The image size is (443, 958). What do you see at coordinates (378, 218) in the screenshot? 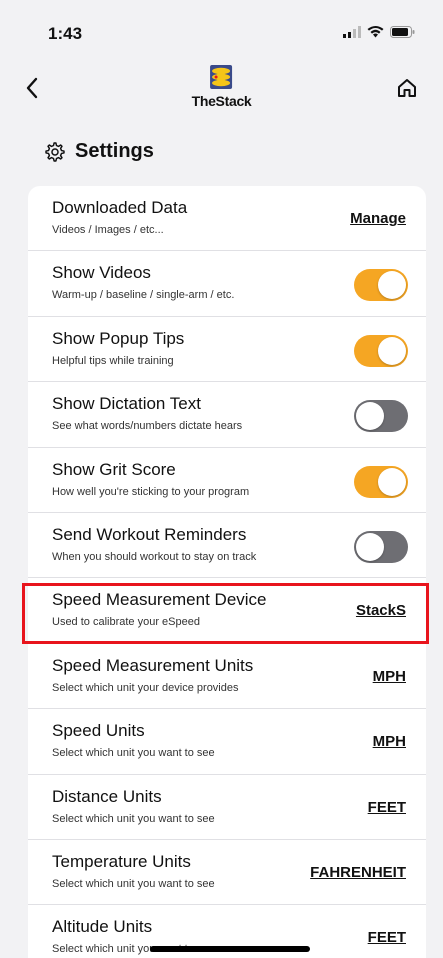
I see `row-value-link: Manage` at bounding box center [378, 218].